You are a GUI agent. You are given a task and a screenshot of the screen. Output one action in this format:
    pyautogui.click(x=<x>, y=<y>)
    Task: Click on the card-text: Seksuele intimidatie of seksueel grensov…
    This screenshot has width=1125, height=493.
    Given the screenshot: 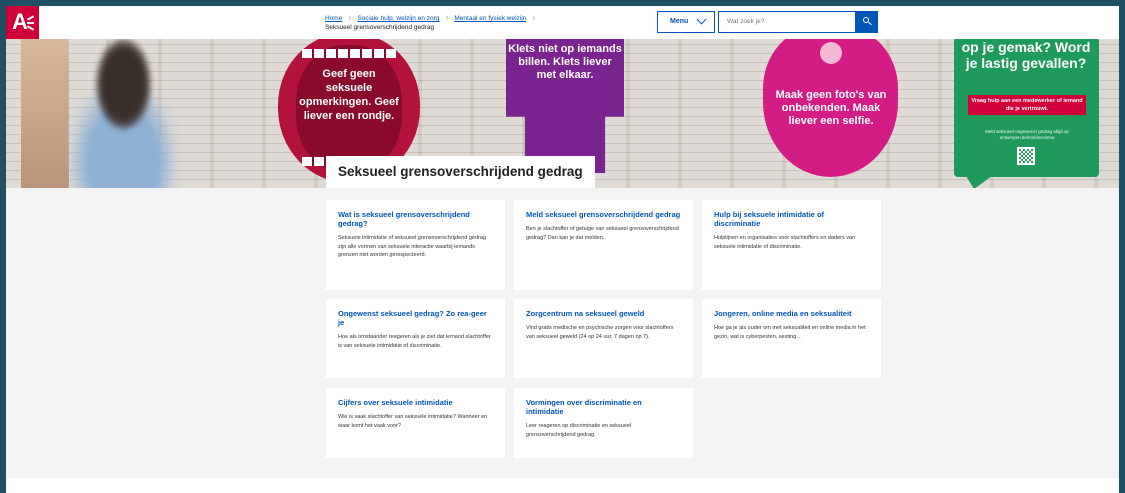 What is the action you would take?
    pyautogui.click(x=412, y=247)
    